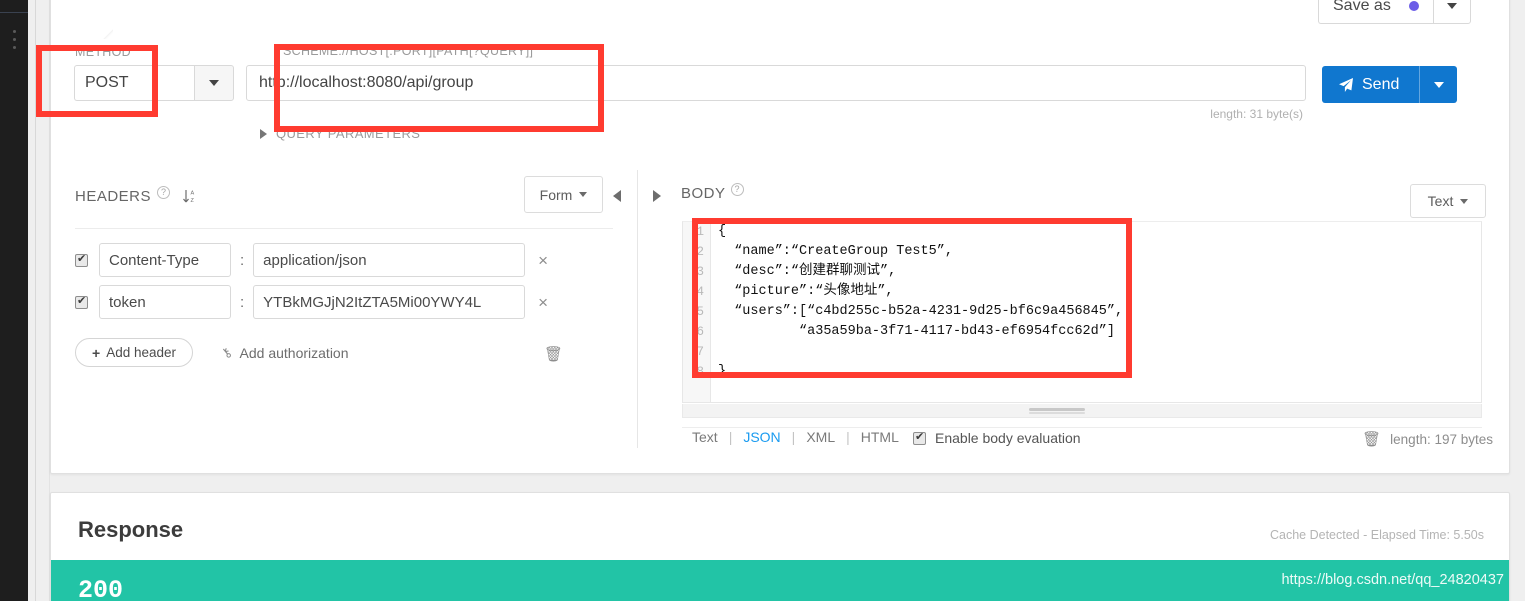  Describe the element at coordinates (1362, 7) in the screenshot. I see `save-as-label: Save as` at that location.